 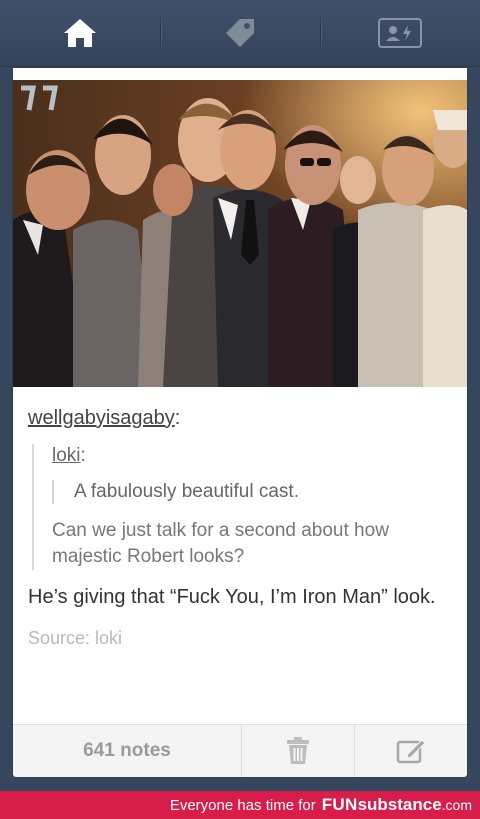 What do you see at coordinates (101, 418) in the screenshot?
I see `reblog-author-link: wellgabyisagaby` at bounding box center [101, 418].